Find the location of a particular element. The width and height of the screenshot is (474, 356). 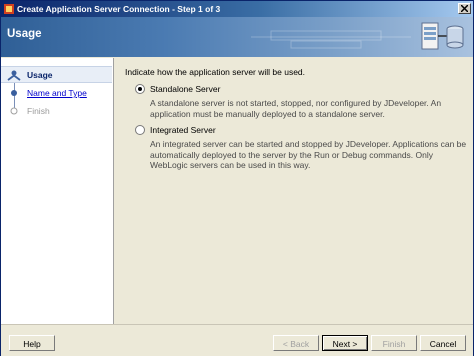

cancel-button: Cancel is located at coordinates (443, 343).